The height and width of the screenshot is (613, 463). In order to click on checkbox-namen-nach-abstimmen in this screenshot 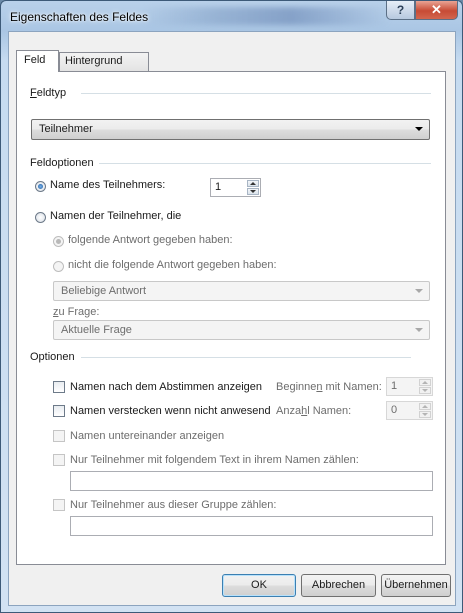, I will do `click(59, 387)`.